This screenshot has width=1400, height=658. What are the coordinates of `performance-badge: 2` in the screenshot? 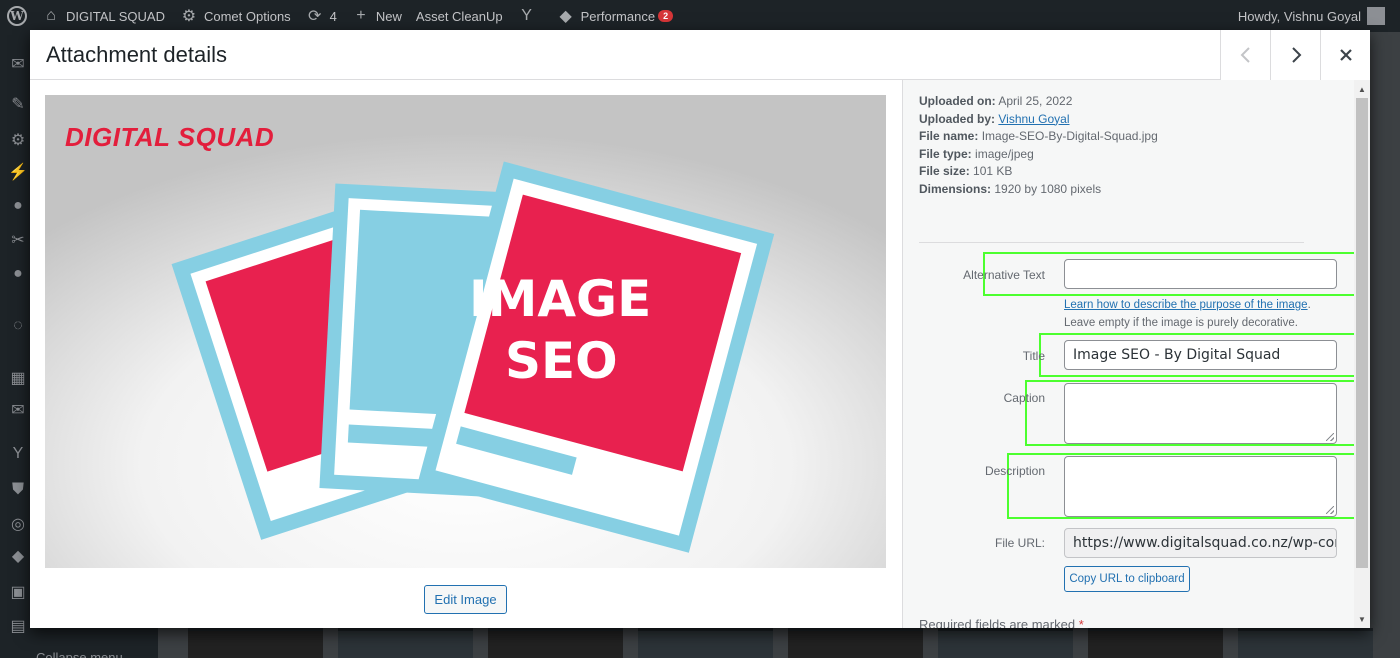 It's located at (666, 16).